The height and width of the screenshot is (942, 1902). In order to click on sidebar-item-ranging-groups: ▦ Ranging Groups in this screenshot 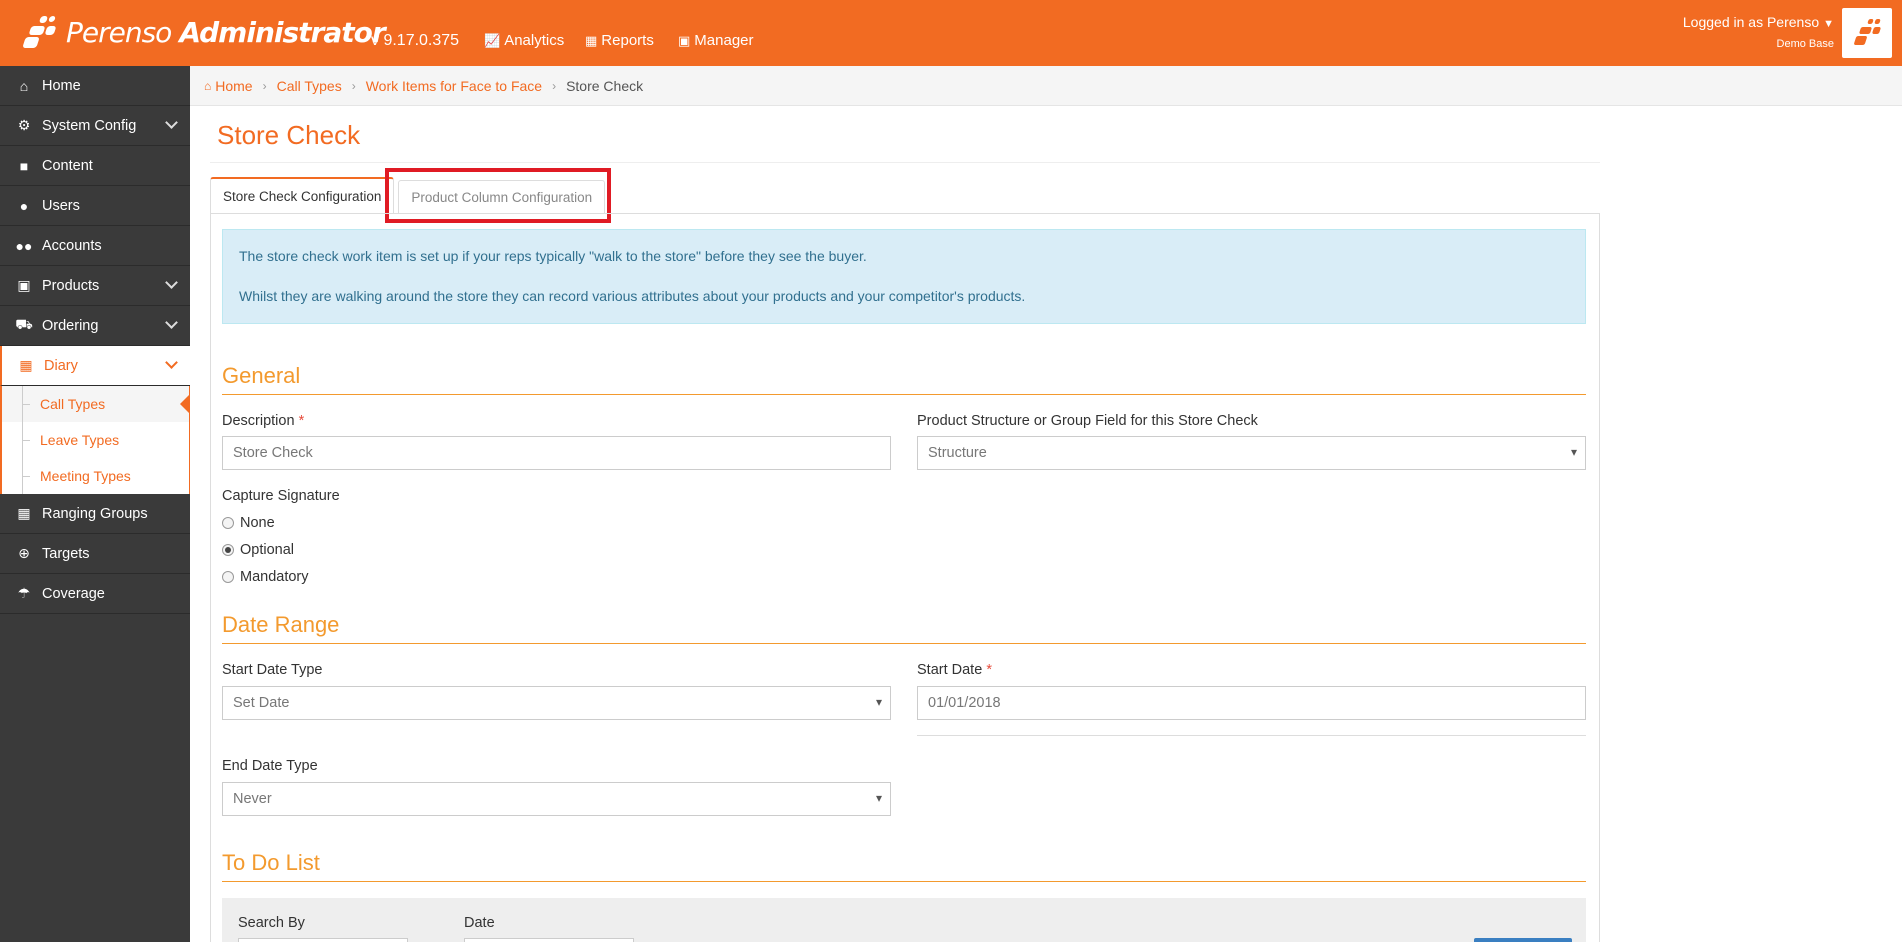, I will do `click(95, 514)`.